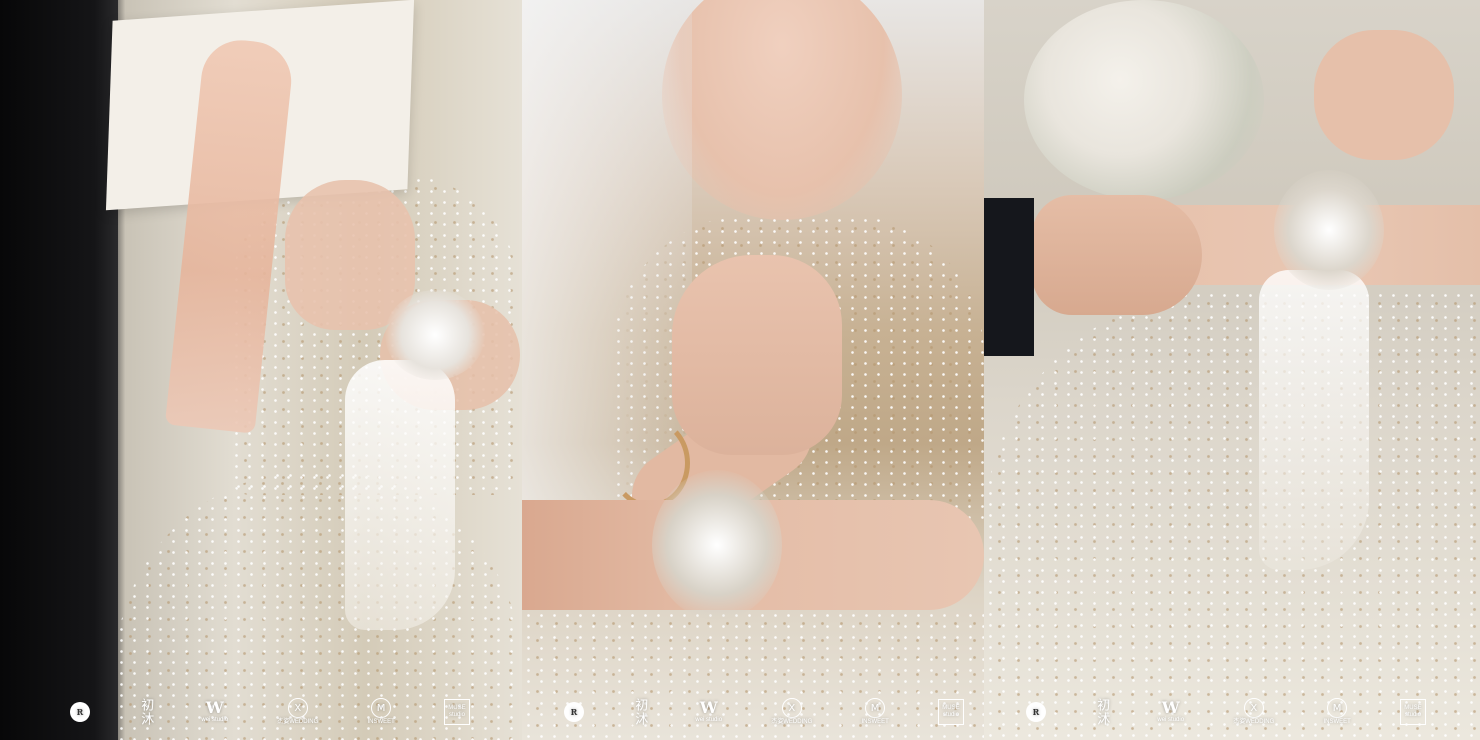  Describe the element at coordinates (1117, 255) in the screenshot. I see `groom-hand` at that location.